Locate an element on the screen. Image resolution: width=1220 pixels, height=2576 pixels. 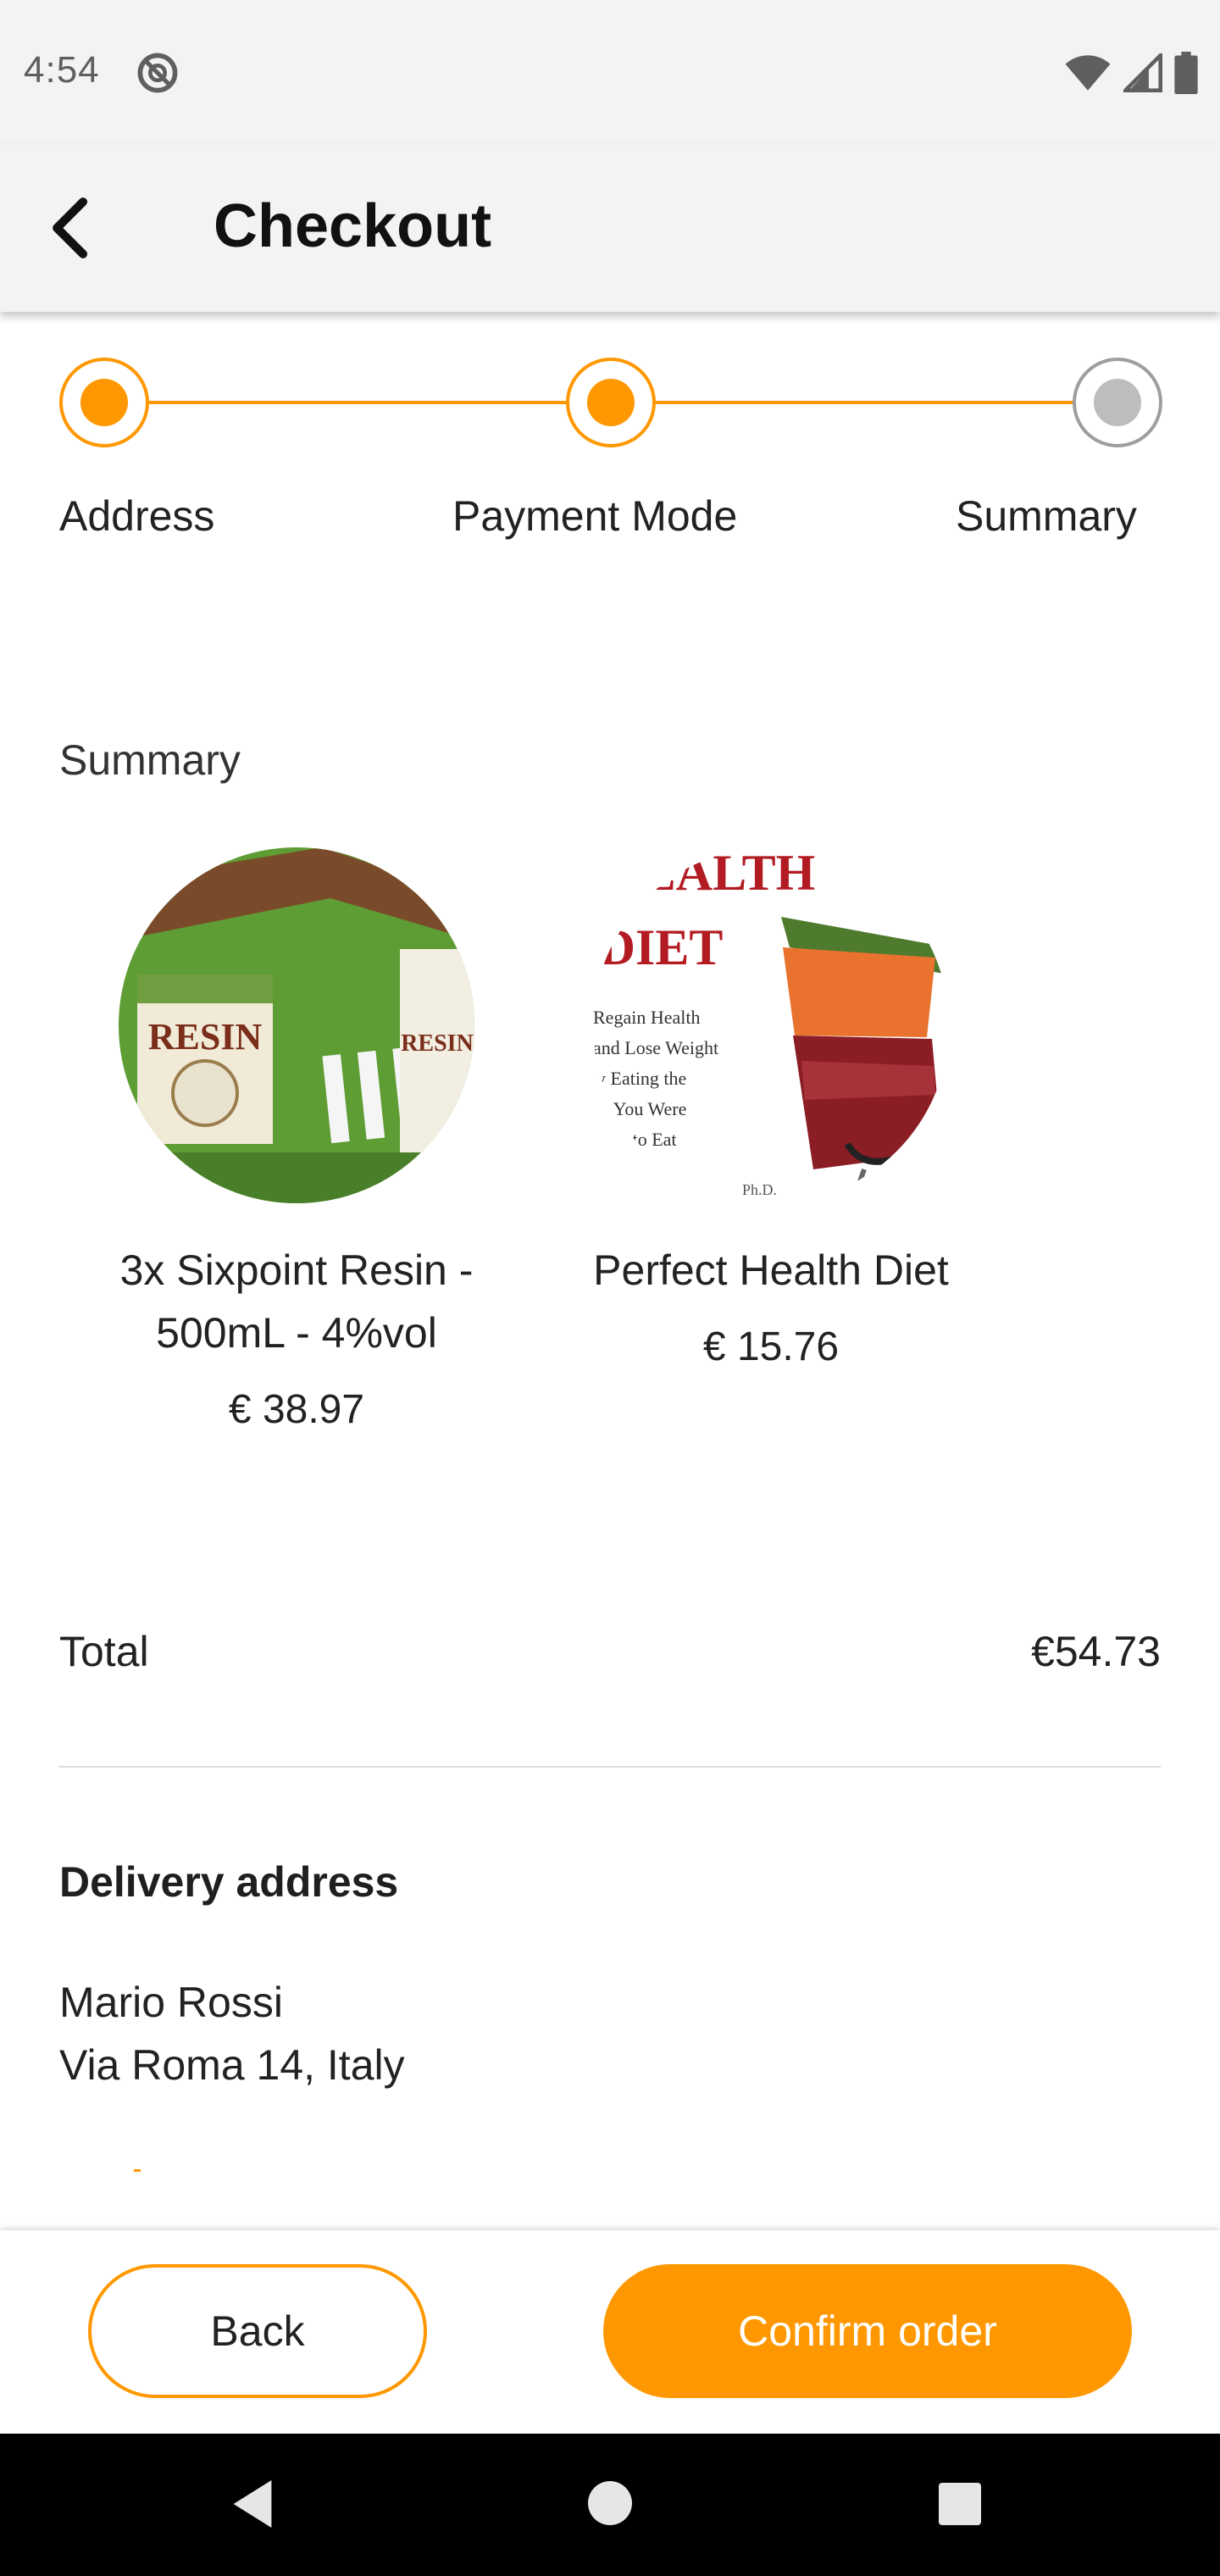
cellular-signal-icon is located at coordinates (1142, 72).